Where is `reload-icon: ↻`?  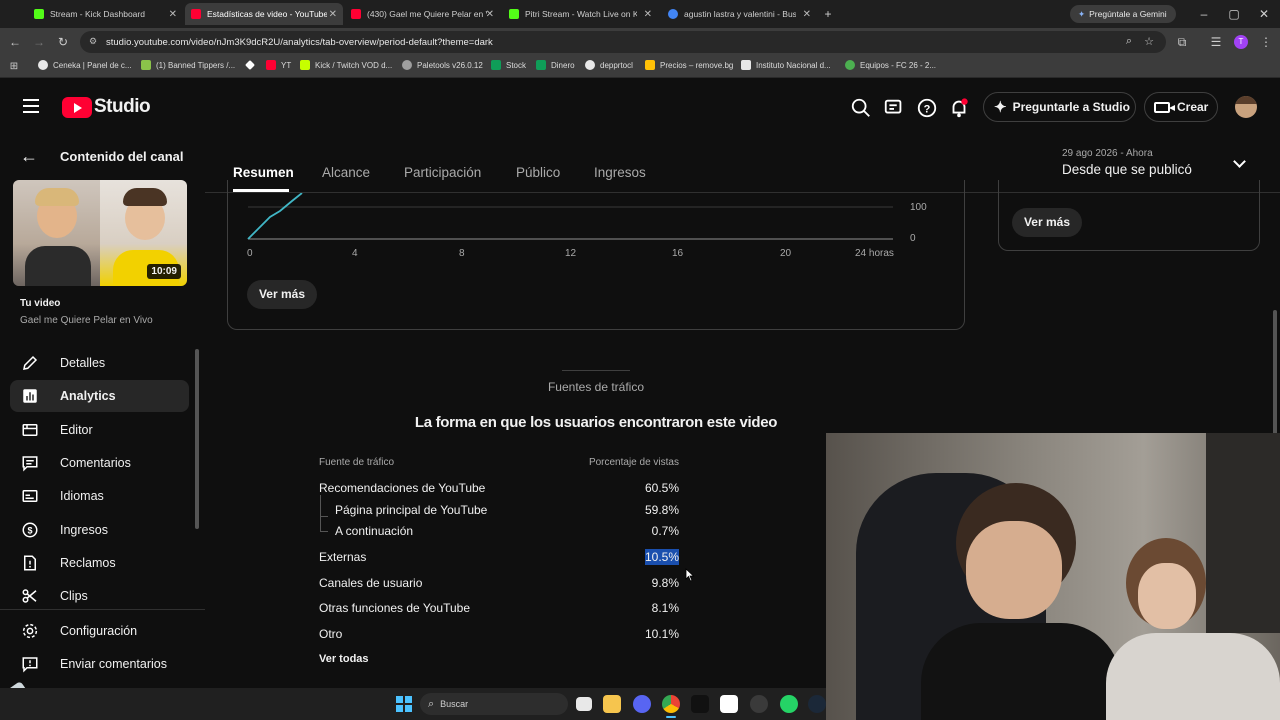
reload-icon: ↻ is located at coordinates (63, 42).